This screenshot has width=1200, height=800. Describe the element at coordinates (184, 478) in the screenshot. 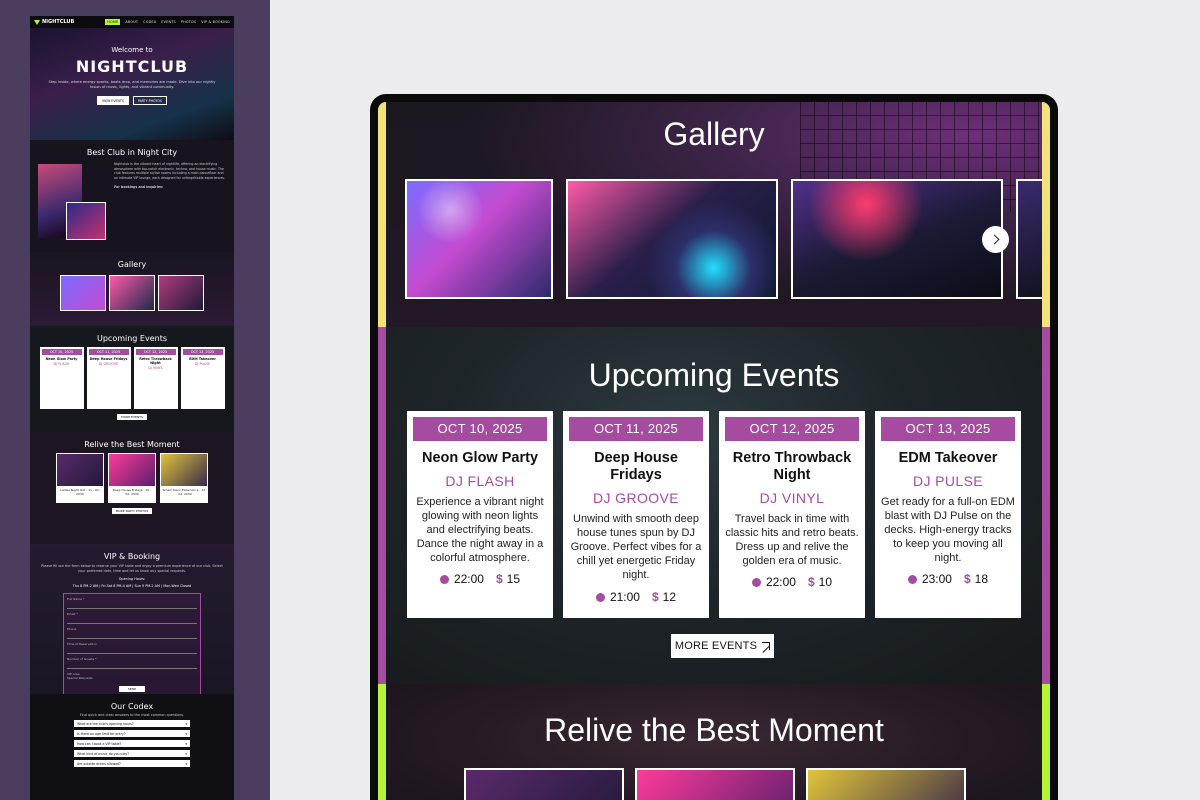

I see `mini-relive-card: Smart Disco Experience - 15 - 02, 2030` at that location.